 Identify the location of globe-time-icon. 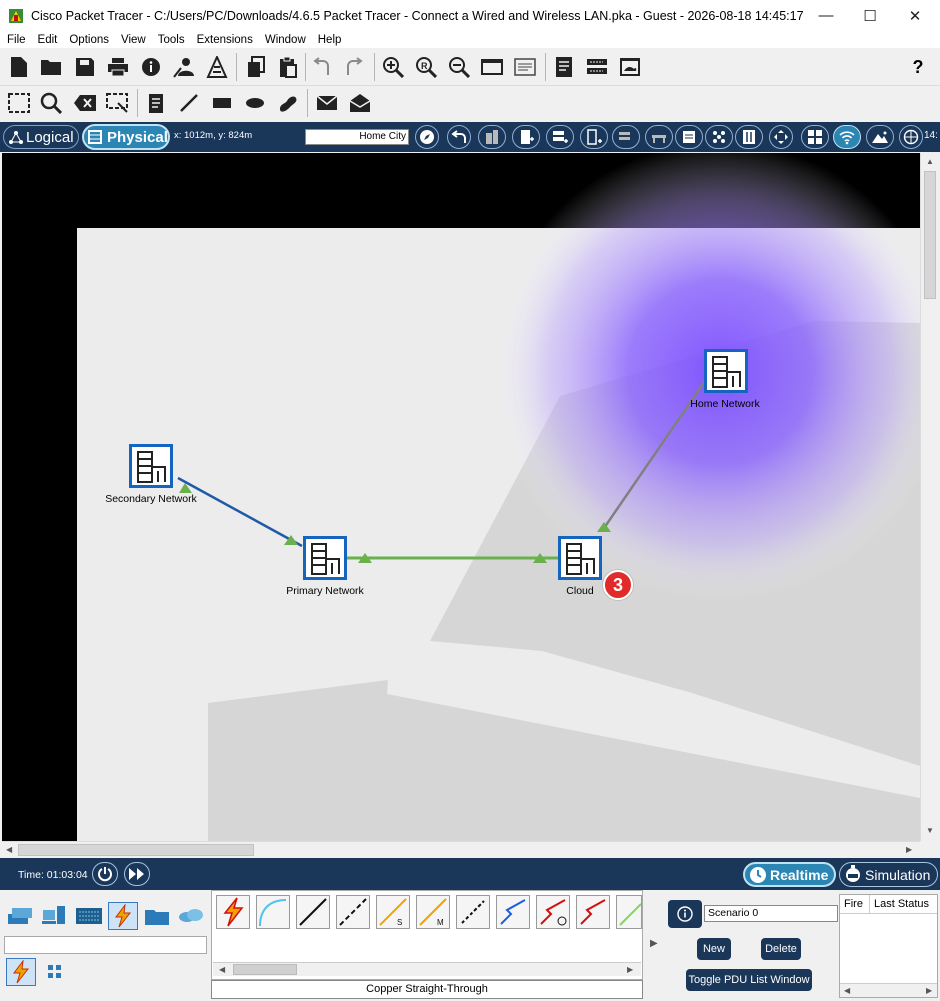
(911, 137).